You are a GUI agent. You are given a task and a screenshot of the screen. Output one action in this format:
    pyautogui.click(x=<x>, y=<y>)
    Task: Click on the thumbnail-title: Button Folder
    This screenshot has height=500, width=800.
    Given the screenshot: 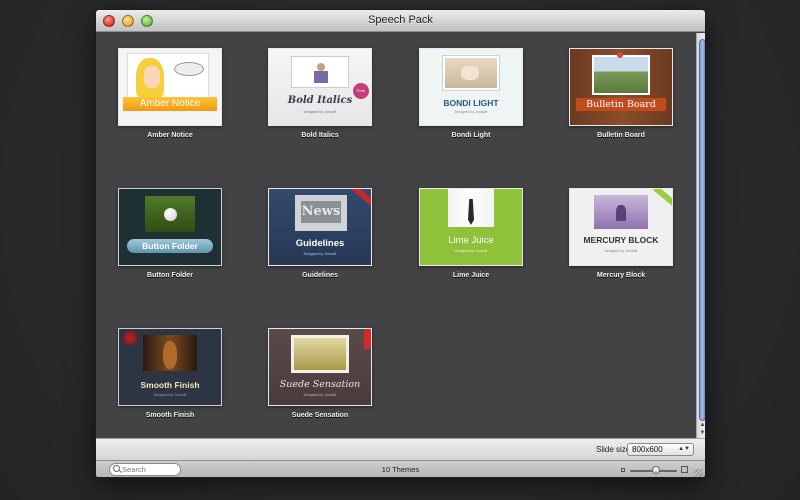 What is the action you would take?
    pyautogui.click(x=170, y=246)
    